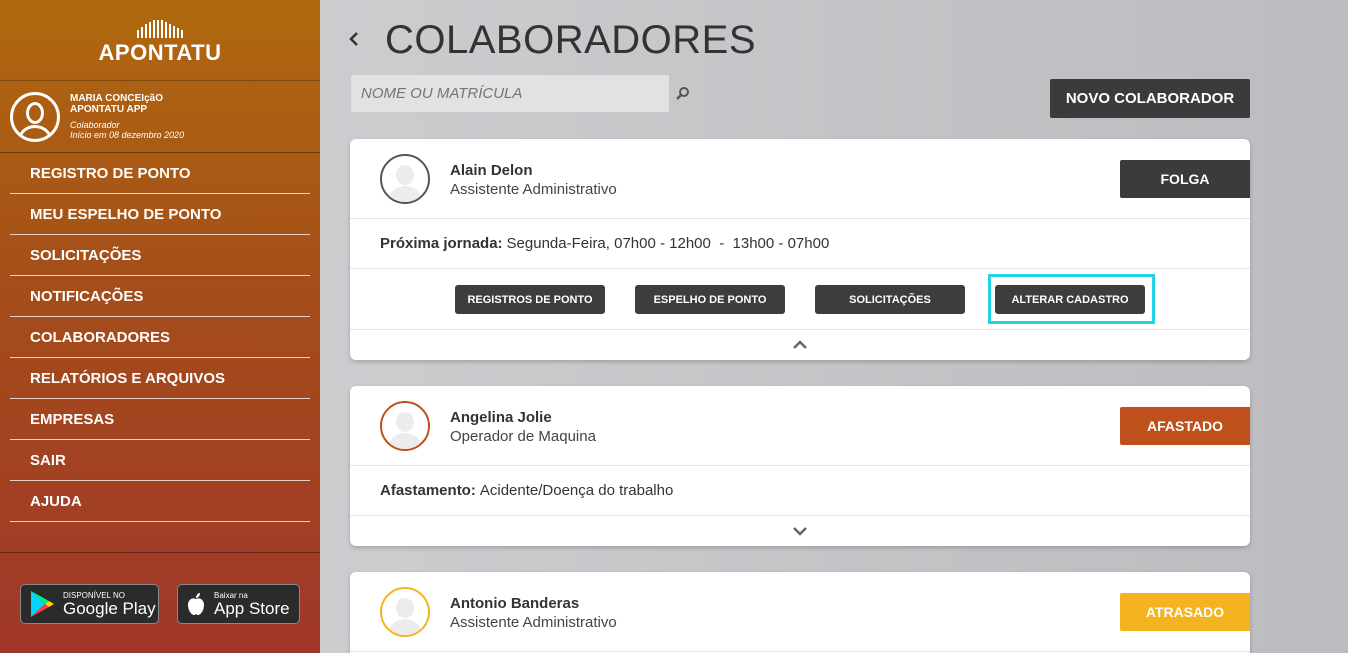 The image size is (1348, 653). I want to click on logo-text: APONTATU, so click(160, 52).